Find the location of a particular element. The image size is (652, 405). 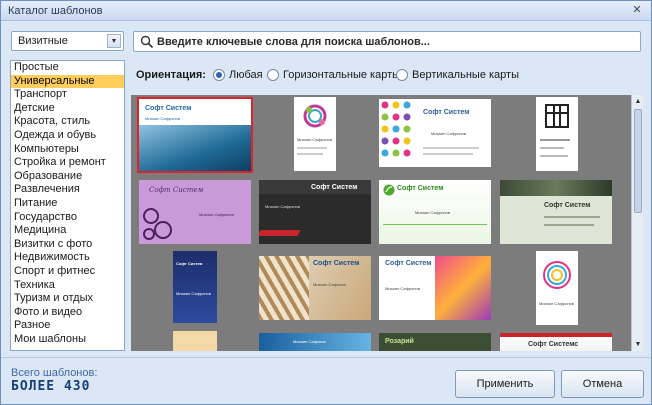

category-item: Транспорт is located at coordinates (67, 95).